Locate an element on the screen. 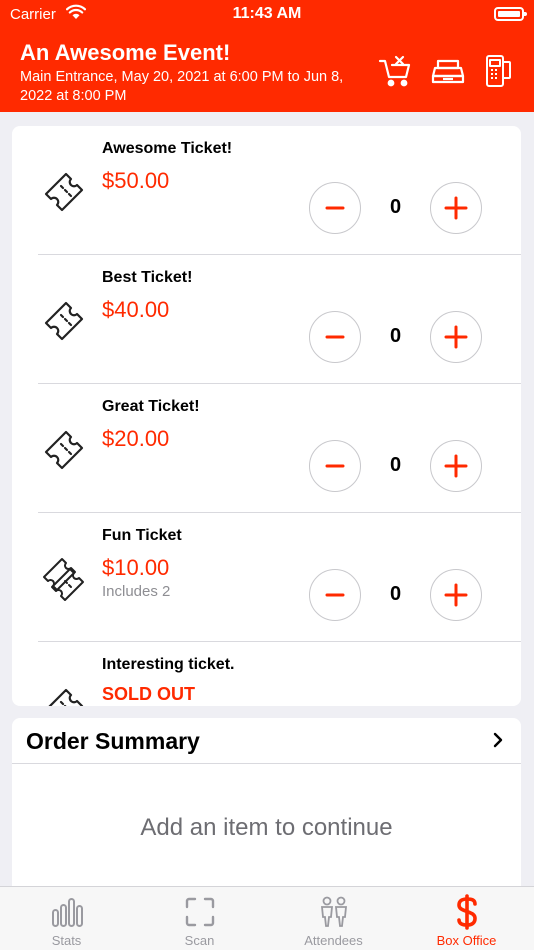 The width and height of the screenshot is (534, 950). tab-label: Attendees is located at coordinates (333, 940).